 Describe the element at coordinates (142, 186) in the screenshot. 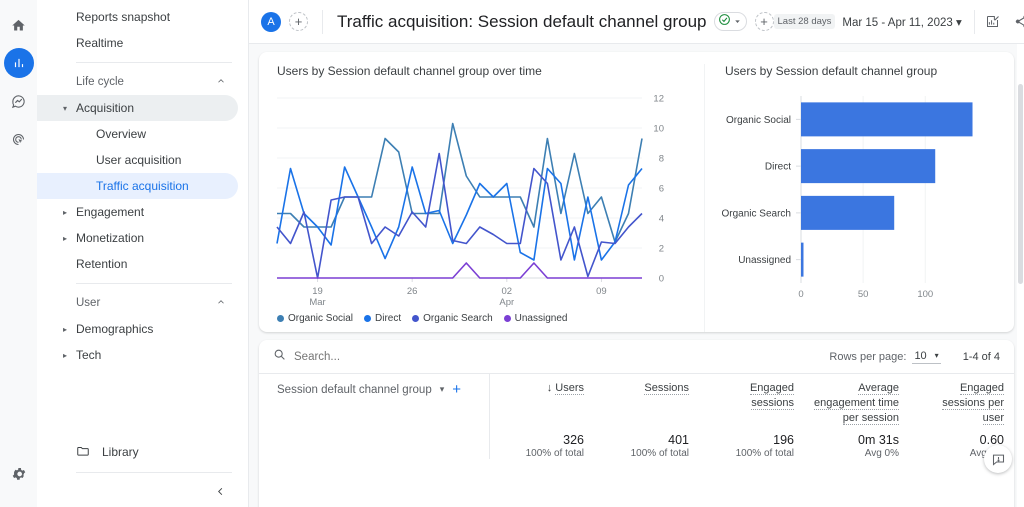

I see `sidebar-label: Traffic acquisition` at that location.